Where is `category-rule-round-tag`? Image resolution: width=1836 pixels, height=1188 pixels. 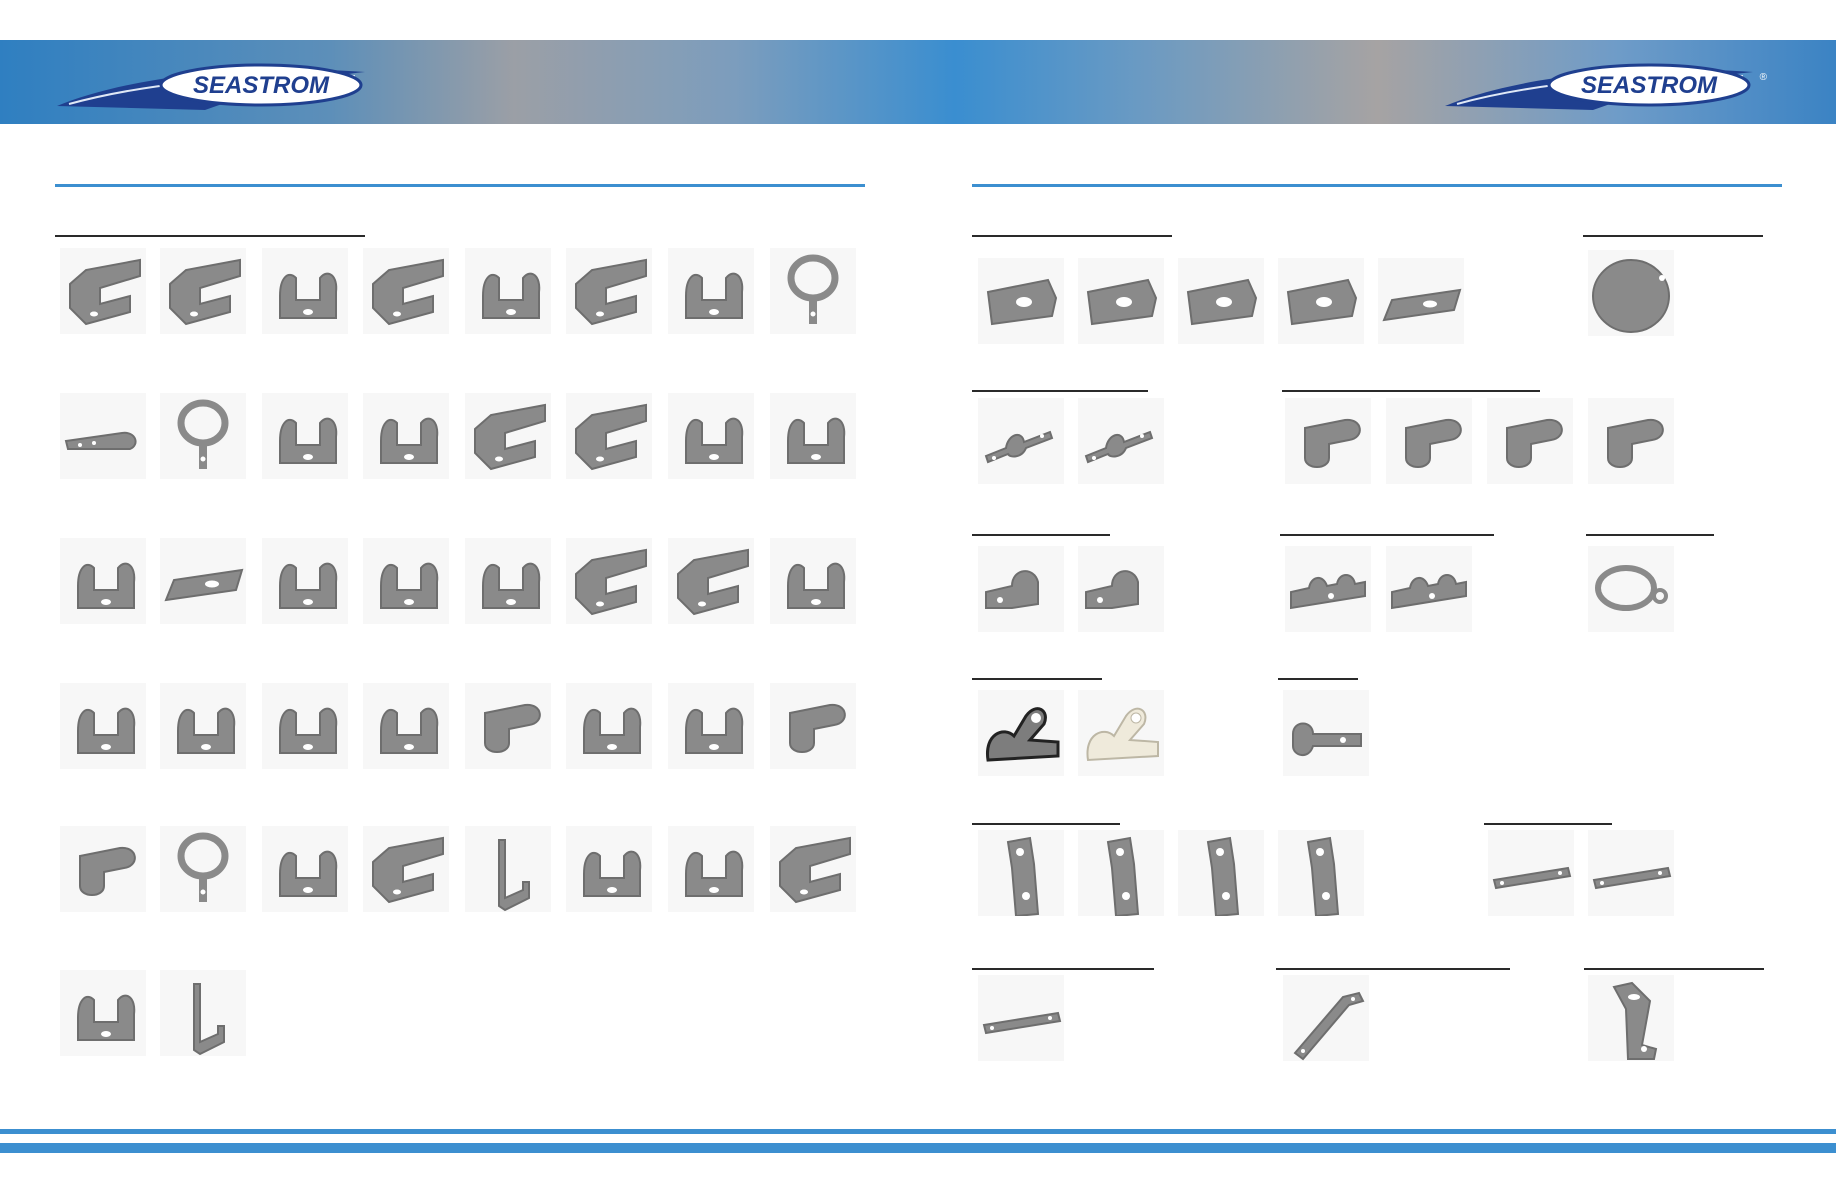 category-rule-round-tag is located at coordinates (1673, 236).